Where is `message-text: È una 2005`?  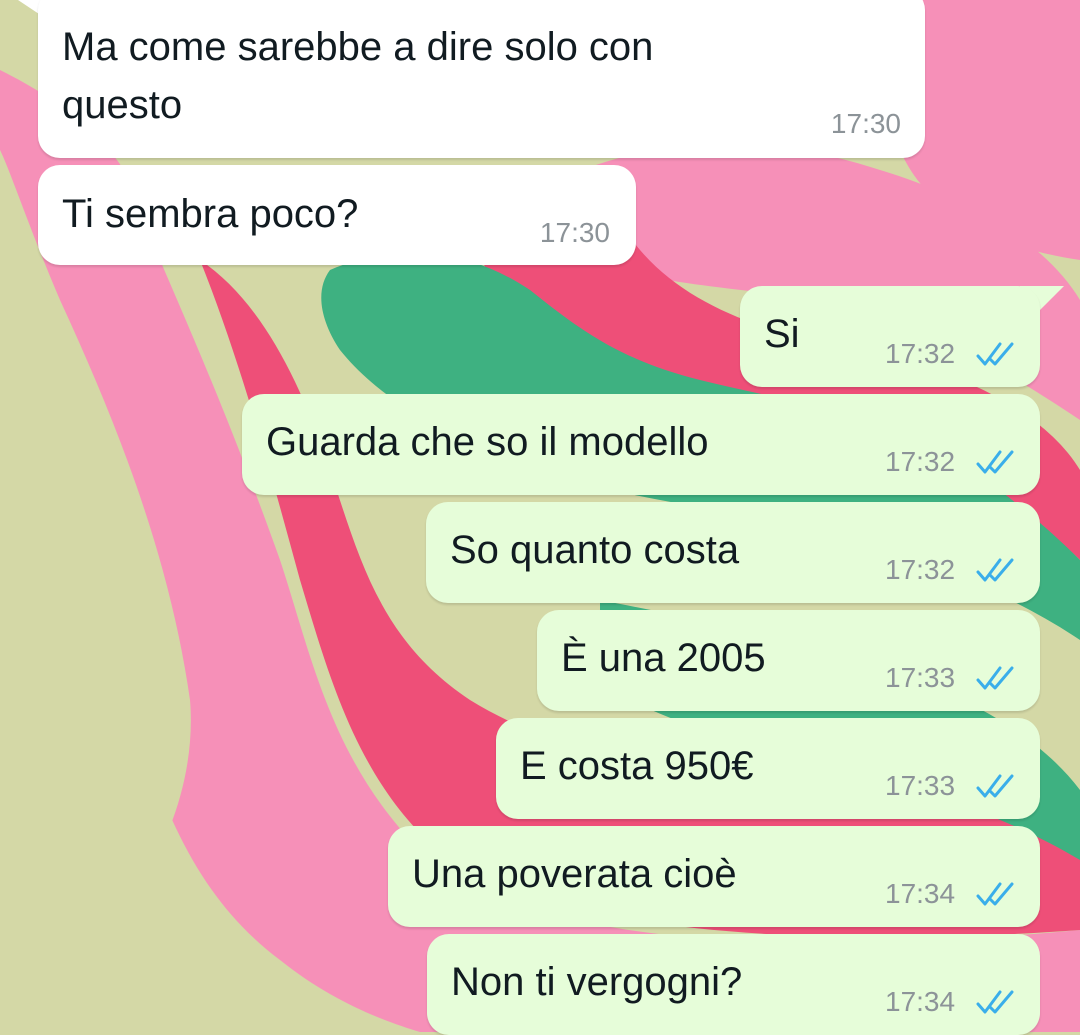
message-text: È una 2005 is located at coordinates (663, 658).